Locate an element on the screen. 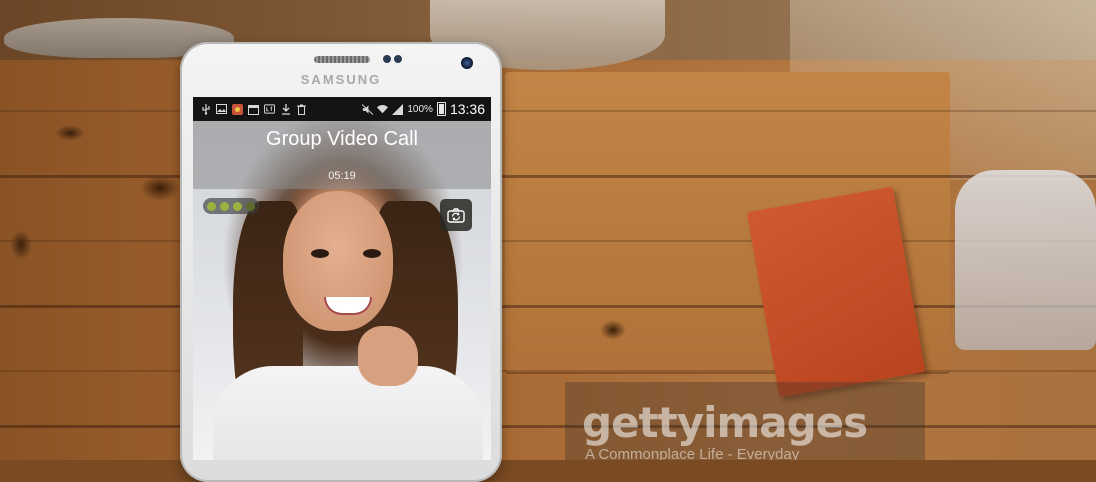 This screenshot has height=482, width=1096. download-icon is located at coordinates (285, 109).